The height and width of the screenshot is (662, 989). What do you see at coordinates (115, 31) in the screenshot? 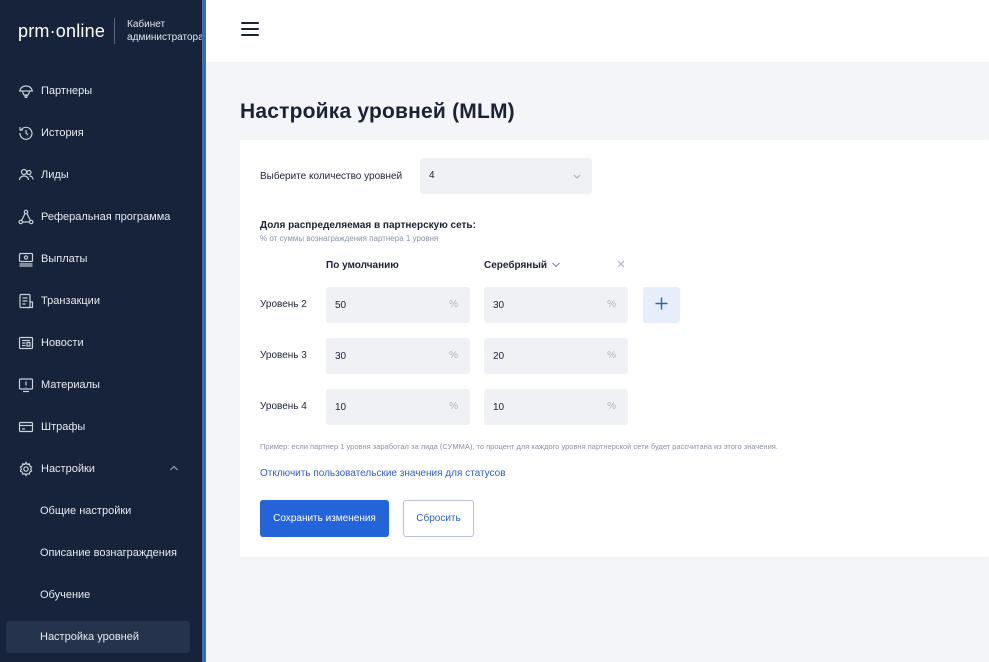
I see `brand-divider` at bounding box center [115, 31].